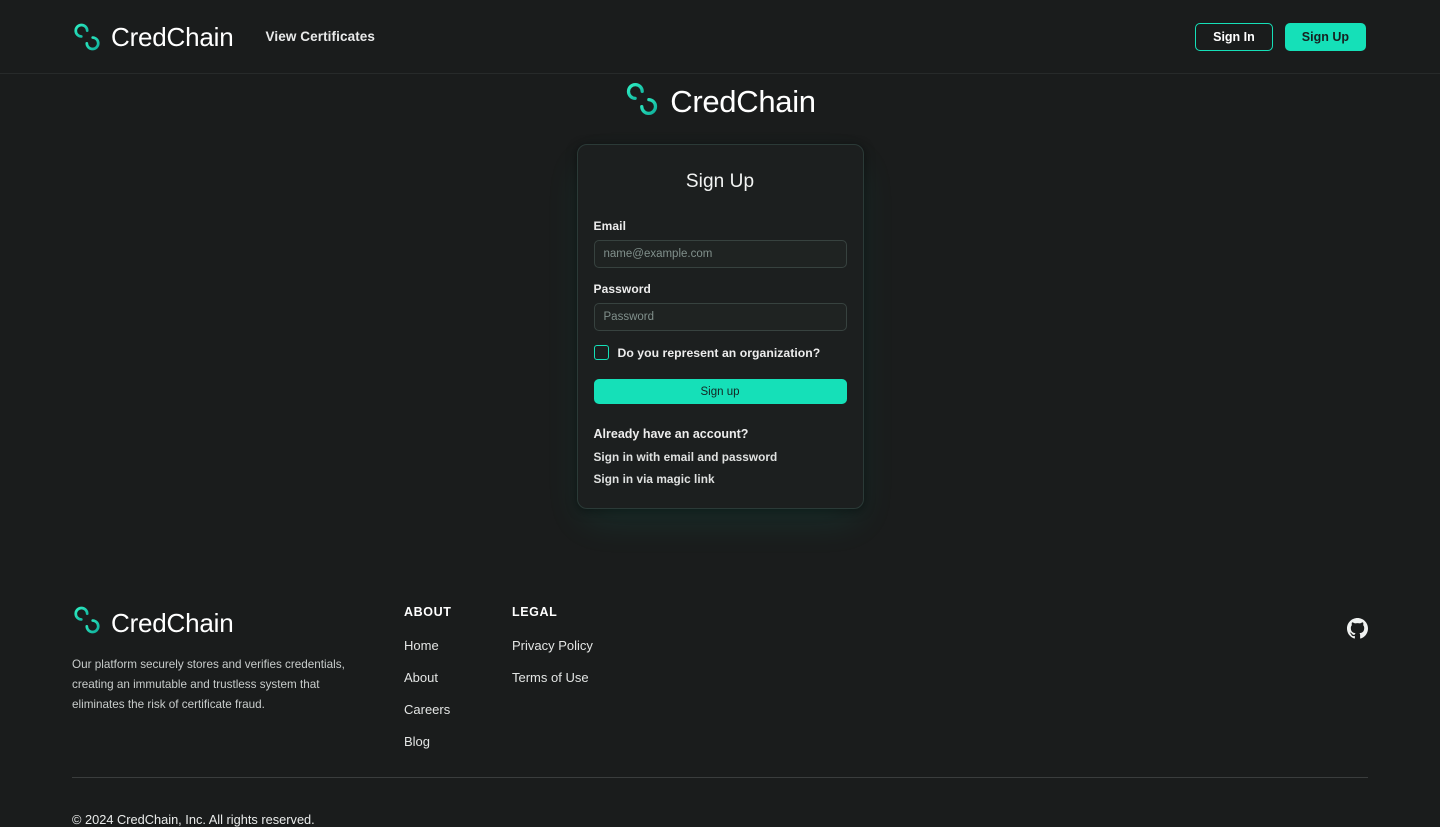 The image size is (1440, 827). What do you see at coordinates (720, 181) in the screenshot?
I see `card-title: Sign Up` at bounding box center [720, 181].